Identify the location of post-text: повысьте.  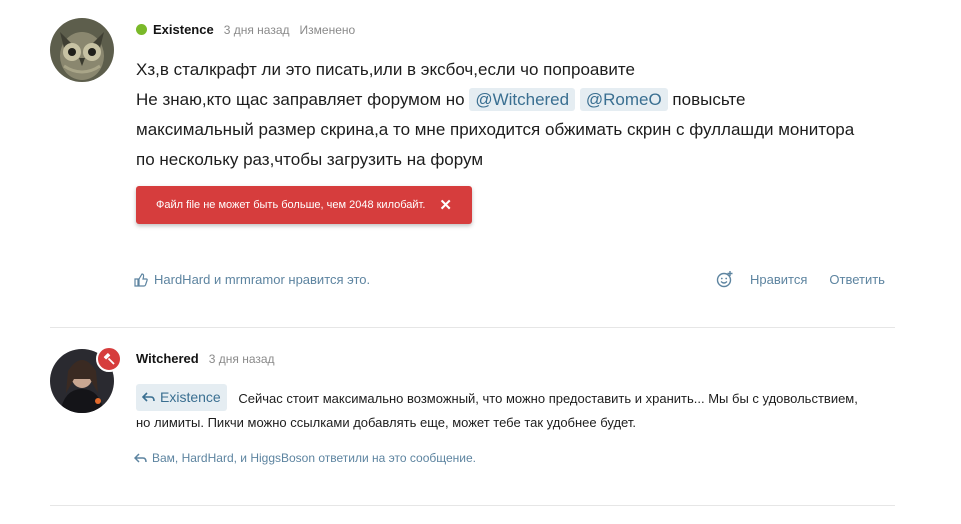
(709, 99).